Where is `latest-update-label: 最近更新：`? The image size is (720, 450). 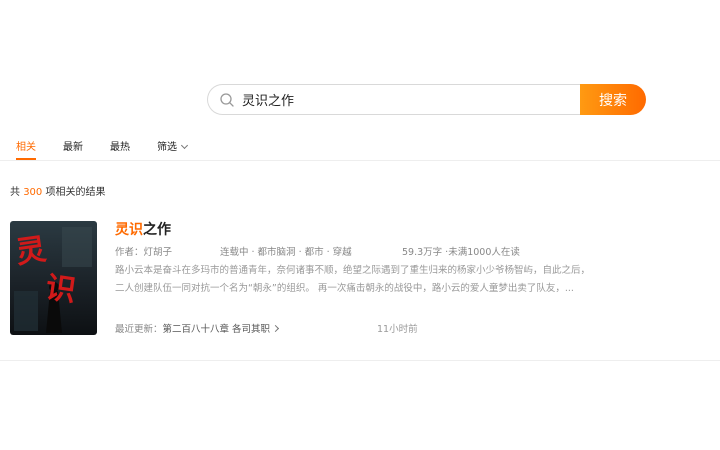
latest-update-label: 最近更新： is located at coordinates (139, 329).